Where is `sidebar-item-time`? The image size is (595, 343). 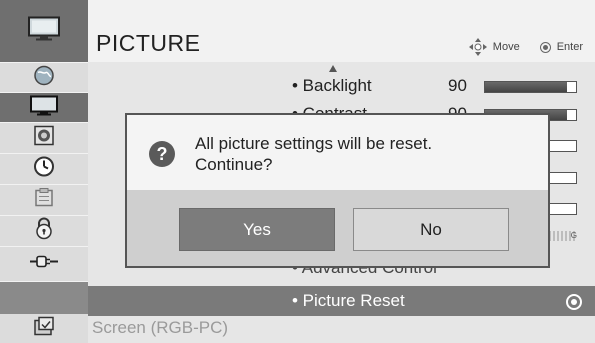
sidebar-item-time is located at coordinates (44, 168).